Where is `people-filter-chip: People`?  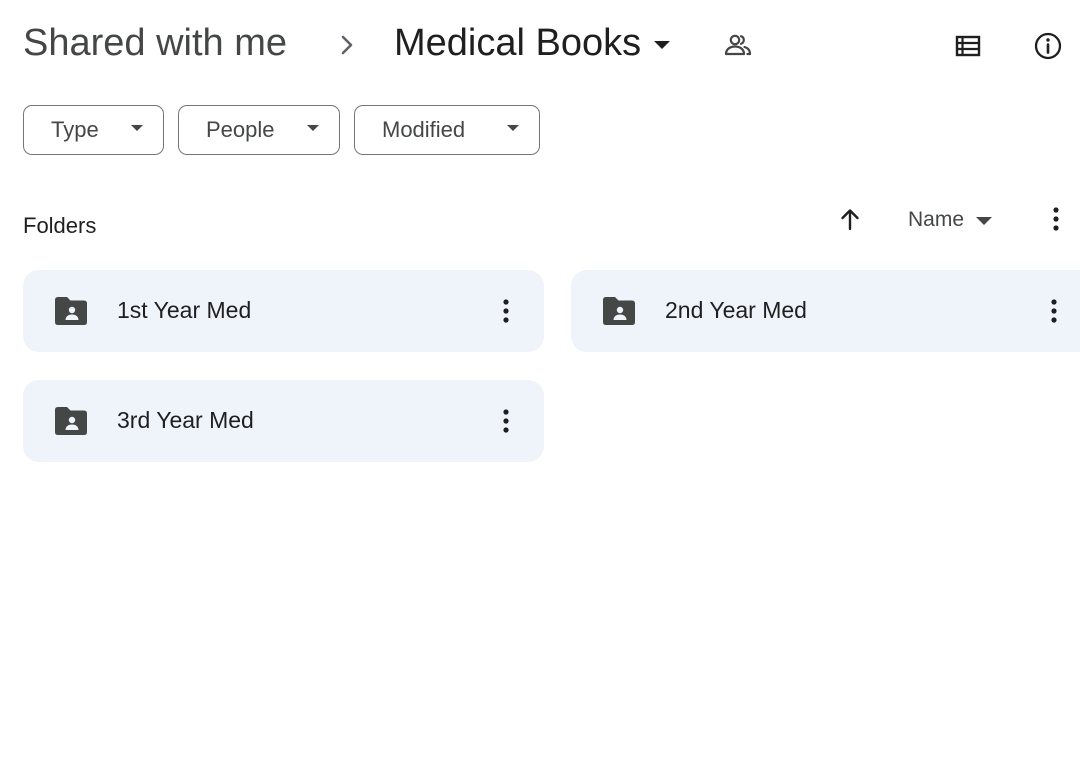 people-filter-chip: People is located at coordinates (259, 130).